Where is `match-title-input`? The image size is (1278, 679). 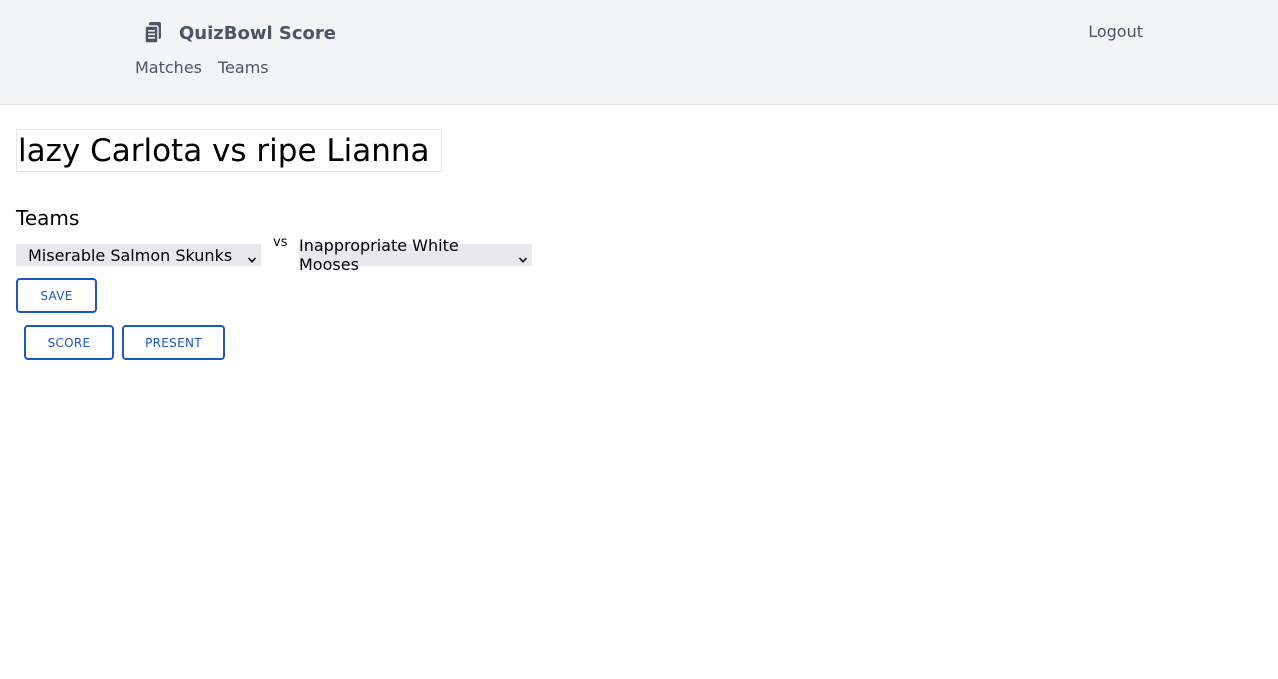 match-title-input is located at coordinates (229, 150).